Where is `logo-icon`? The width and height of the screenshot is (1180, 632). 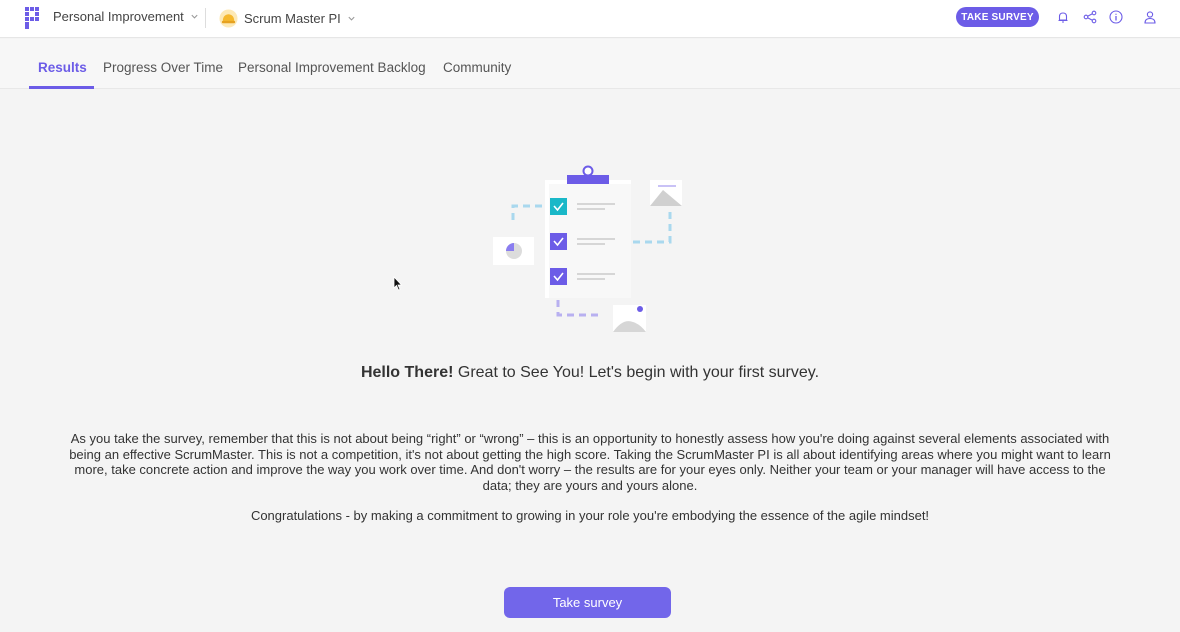
logo-icon is located at coordinates (32, 18).